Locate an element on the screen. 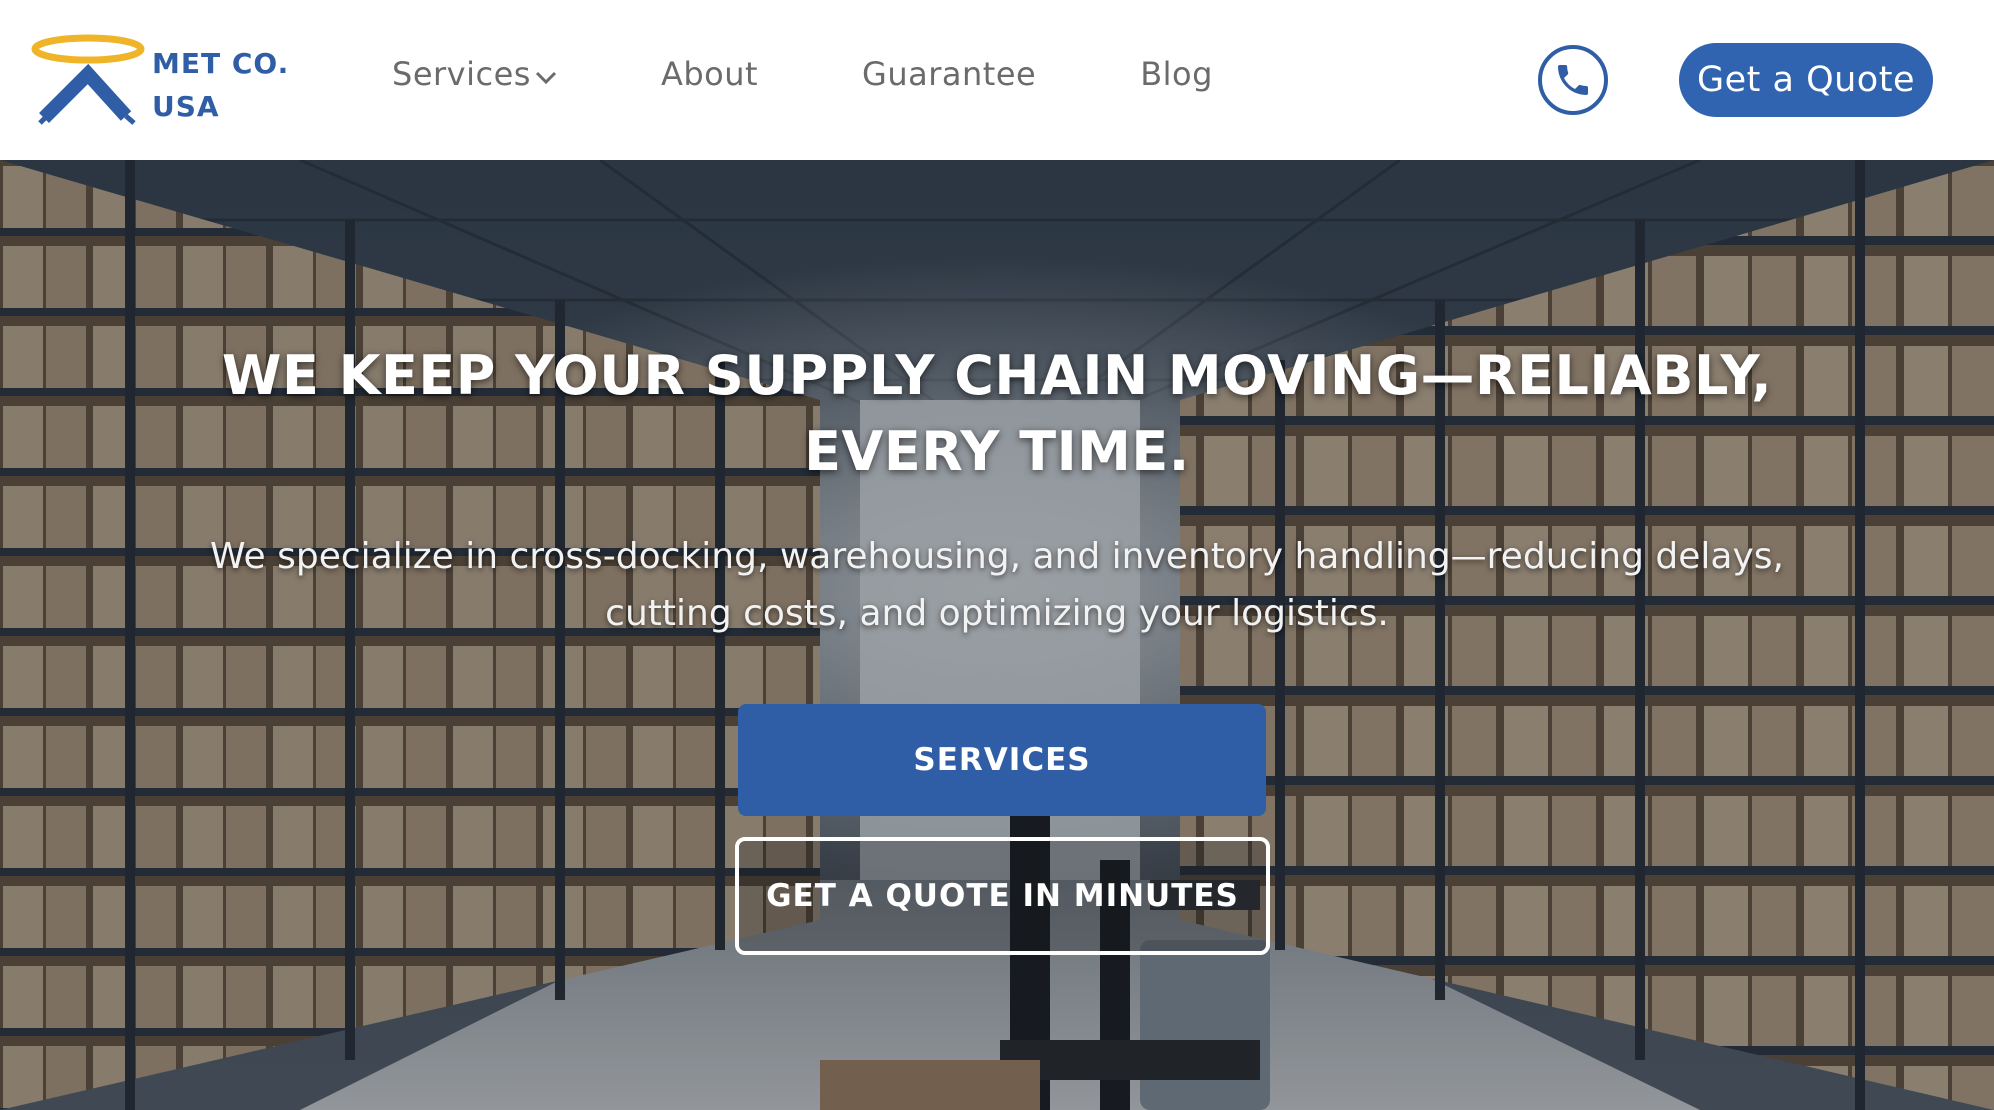  chevron-down-icon is located at coordinates (546, 74).